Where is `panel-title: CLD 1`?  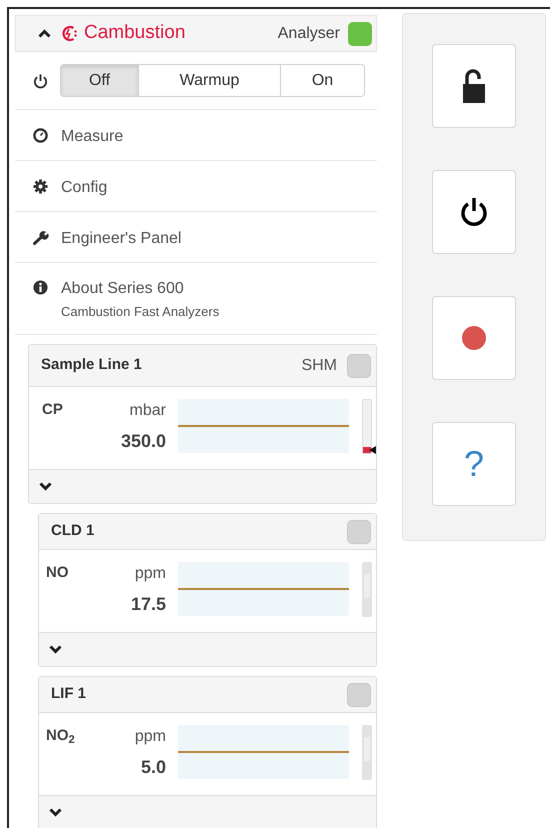
panel-title: CLD 1 is located at coordinates (72, 531).